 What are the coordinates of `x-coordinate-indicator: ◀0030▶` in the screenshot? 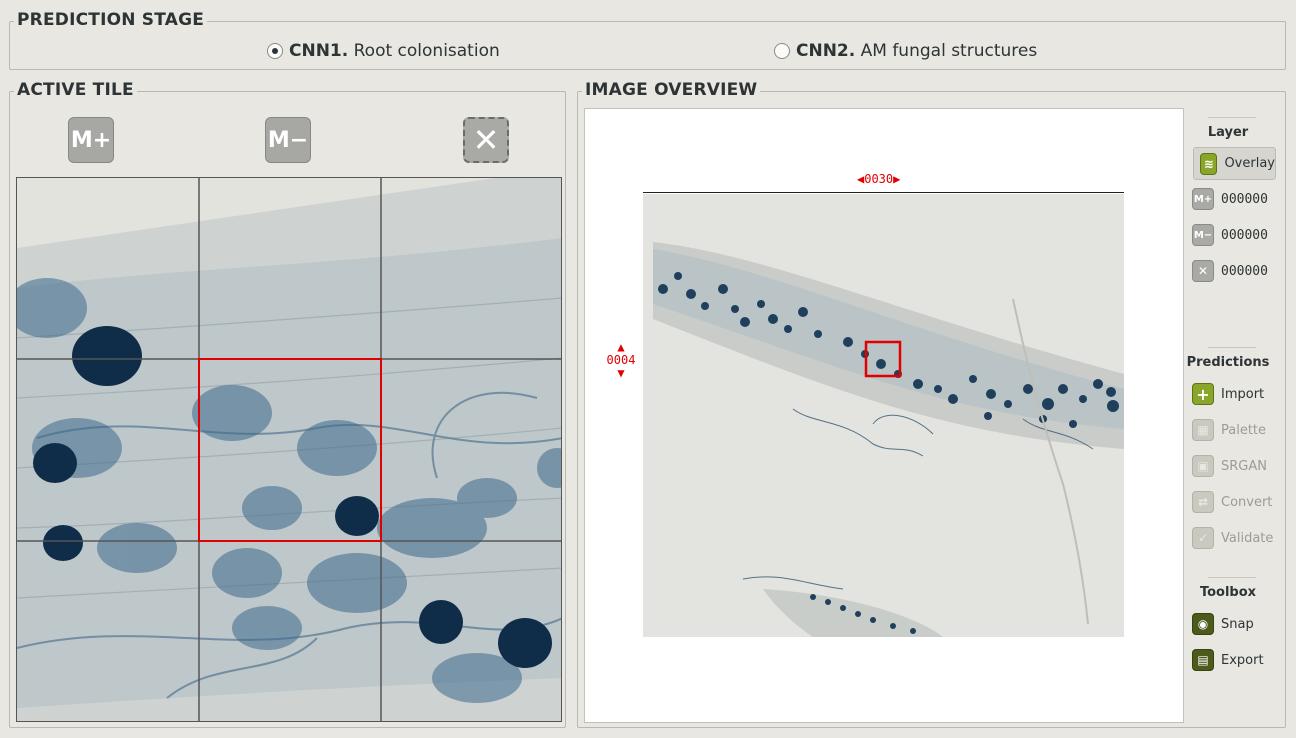 It's located at (878, 179).